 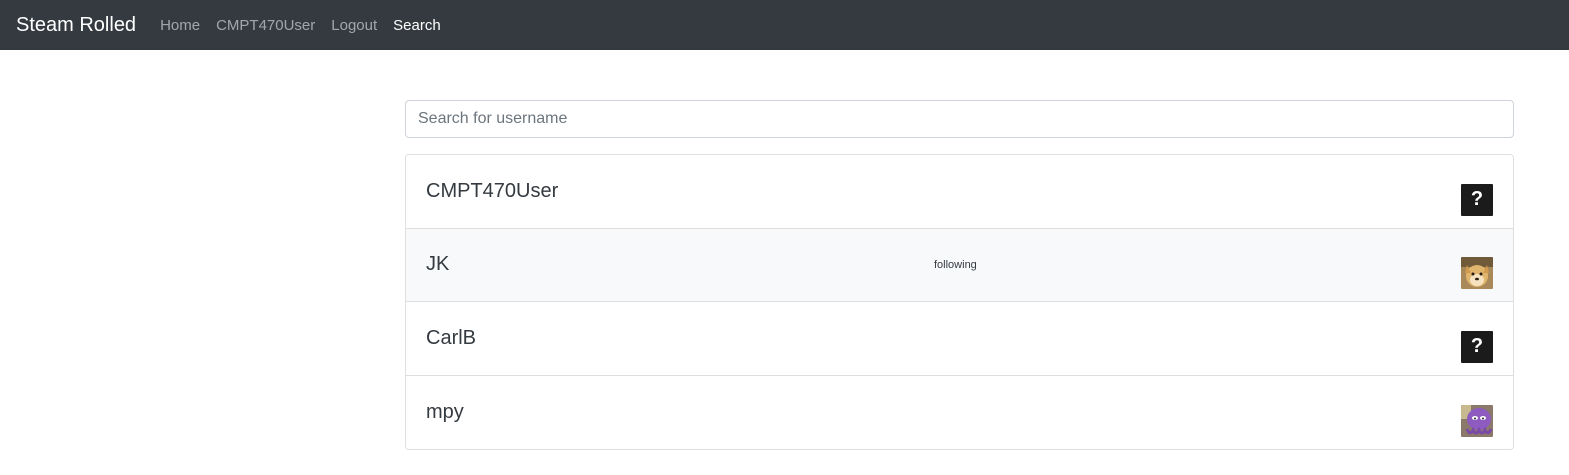 I want to click on username-search-input, so click(x=959, y=119).